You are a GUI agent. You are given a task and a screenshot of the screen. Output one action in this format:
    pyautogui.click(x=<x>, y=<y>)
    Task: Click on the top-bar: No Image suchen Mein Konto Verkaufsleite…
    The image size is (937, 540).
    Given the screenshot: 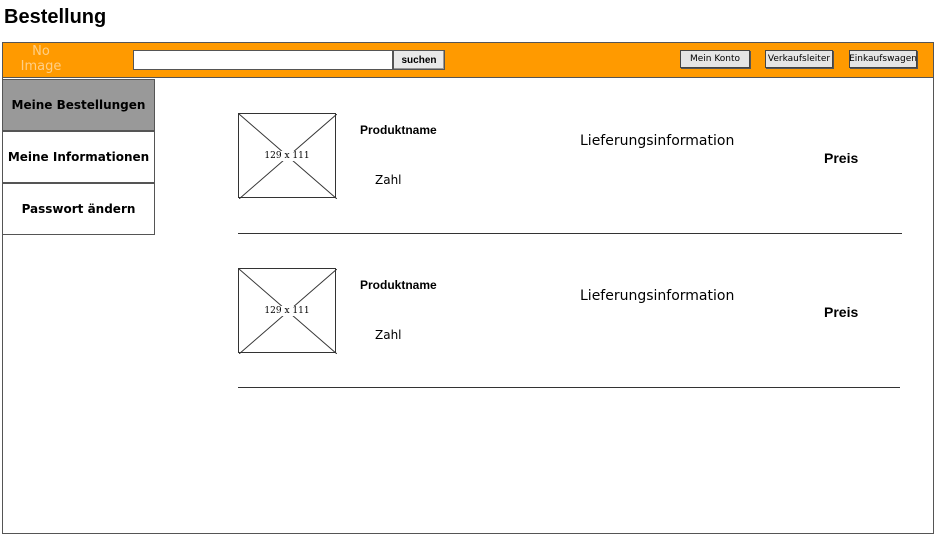 What is the action you would take?
    pyautogui.click(x=468, y=60)
    